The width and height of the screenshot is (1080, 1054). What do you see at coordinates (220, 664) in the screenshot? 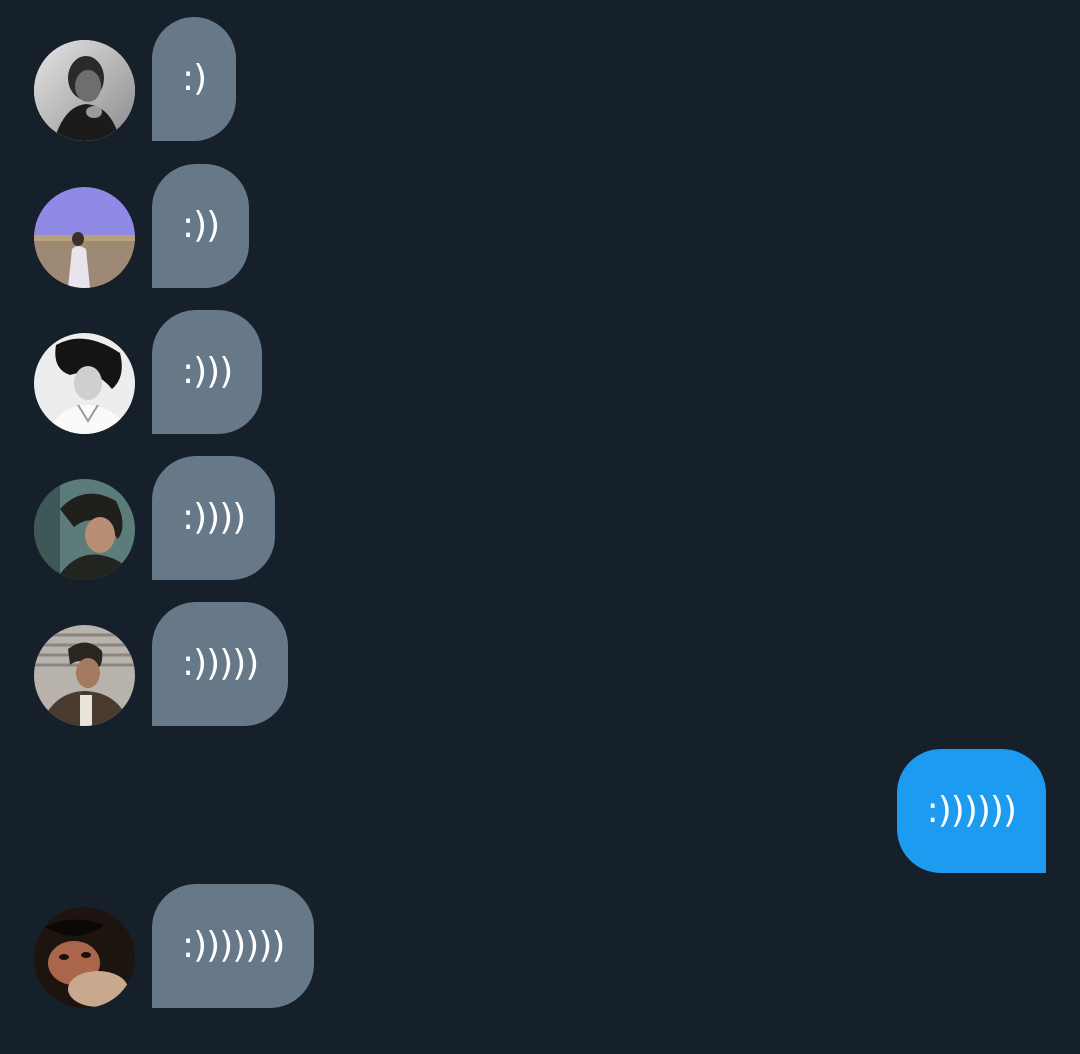
I see `message-bubble: :)))))` at bounding box center [220, 664].